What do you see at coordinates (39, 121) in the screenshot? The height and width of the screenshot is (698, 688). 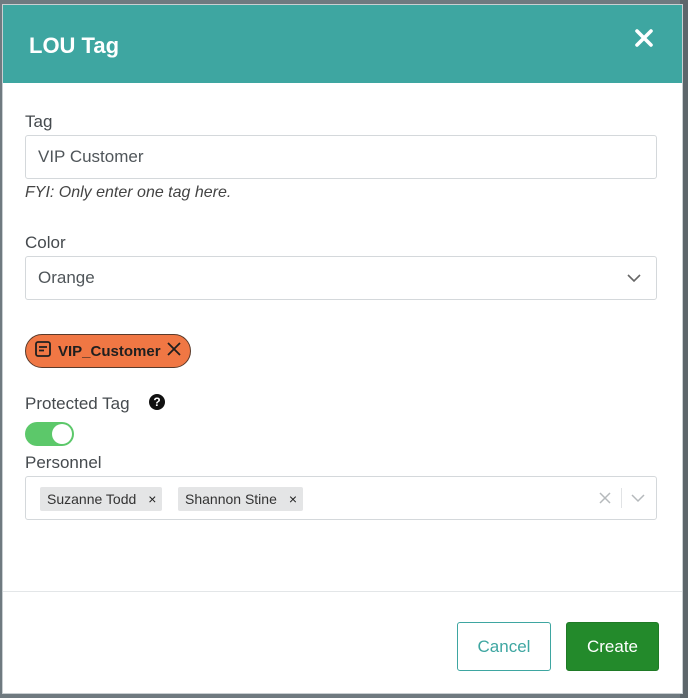 I see `tag-label: Tag` at bounding box center [39, 121].